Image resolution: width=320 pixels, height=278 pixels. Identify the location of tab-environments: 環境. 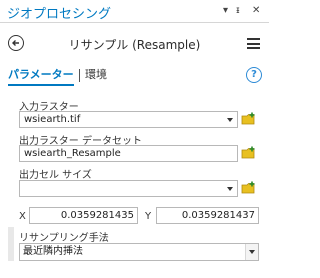
(96, 75).